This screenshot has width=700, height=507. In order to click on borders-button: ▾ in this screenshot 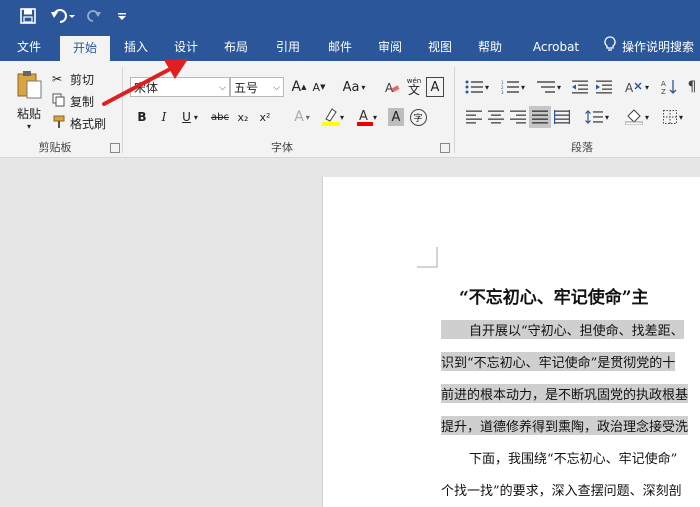, I will do `click(673, 117)`.